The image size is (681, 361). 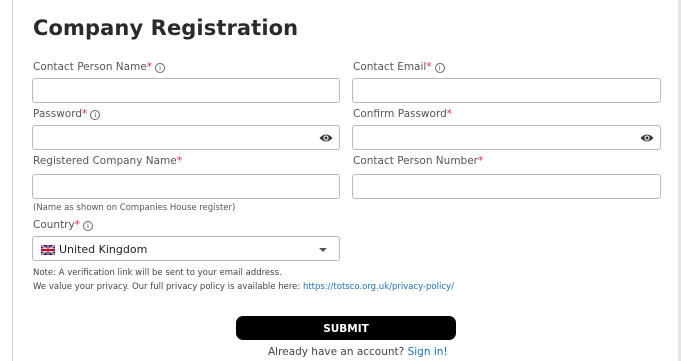 What do you see at coordinates (186, 186) in the screenshot?
I see `company-name-input` at bounding box center [186, 186].